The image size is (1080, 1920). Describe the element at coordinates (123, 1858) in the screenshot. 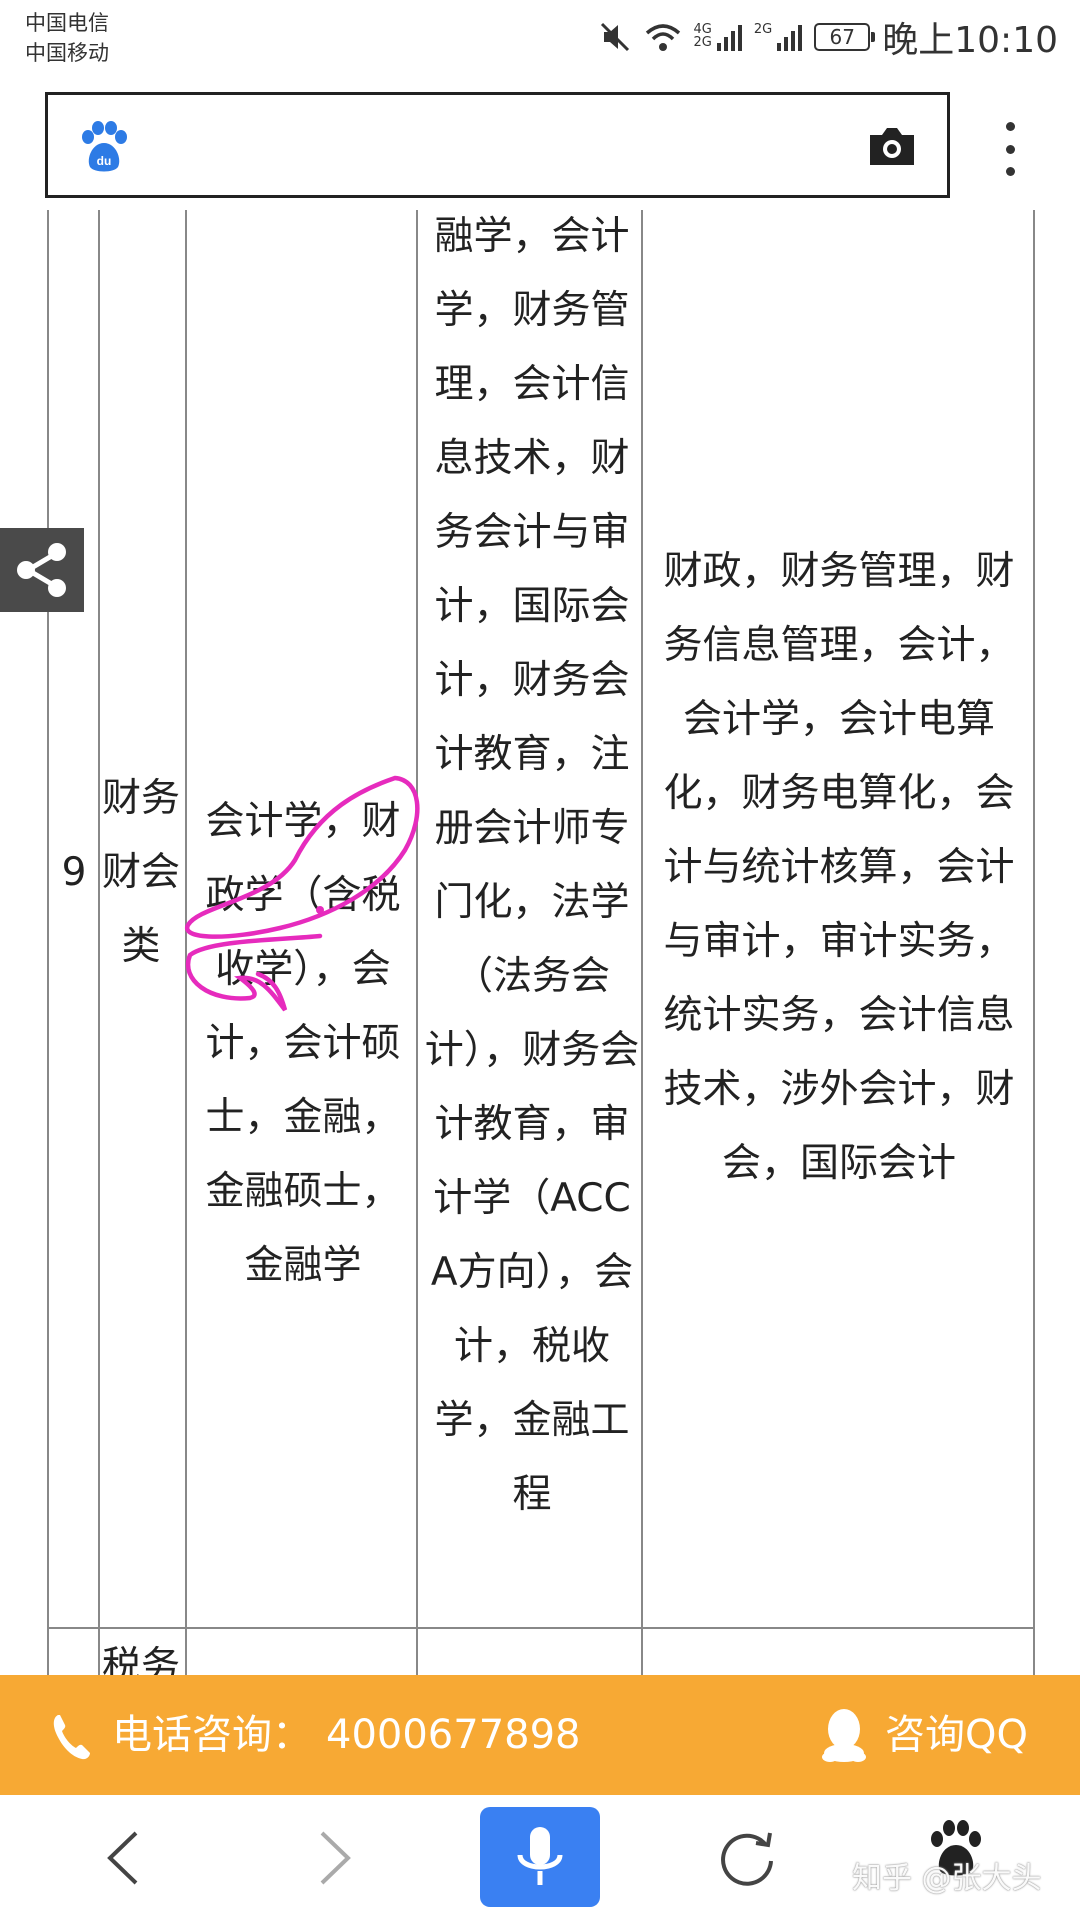

I see `back-icon` at that location.